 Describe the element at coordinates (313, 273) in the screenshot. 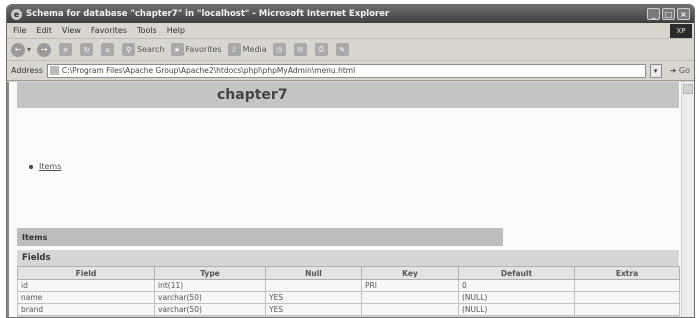

I see `column-header-null: Null` at that location.